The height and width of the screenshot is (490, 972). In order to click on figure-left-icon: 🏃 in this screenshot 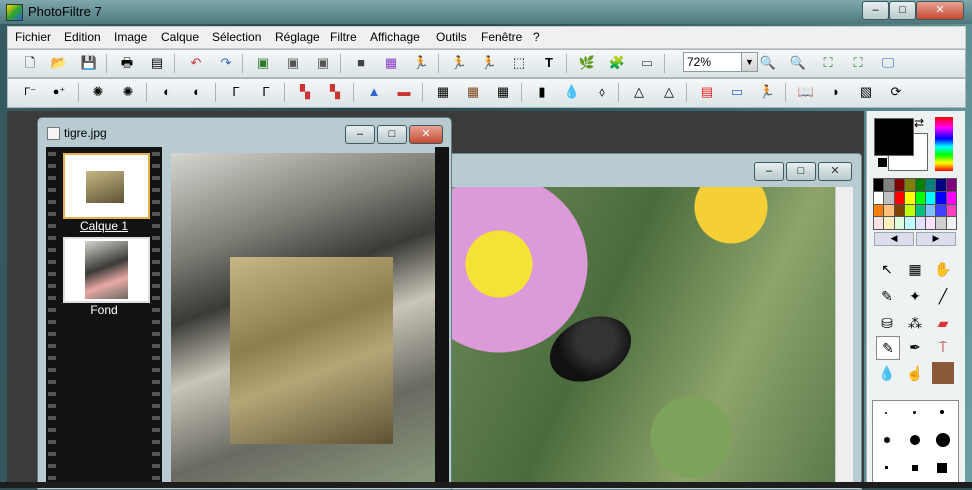, I will do `click(459, 63)`.